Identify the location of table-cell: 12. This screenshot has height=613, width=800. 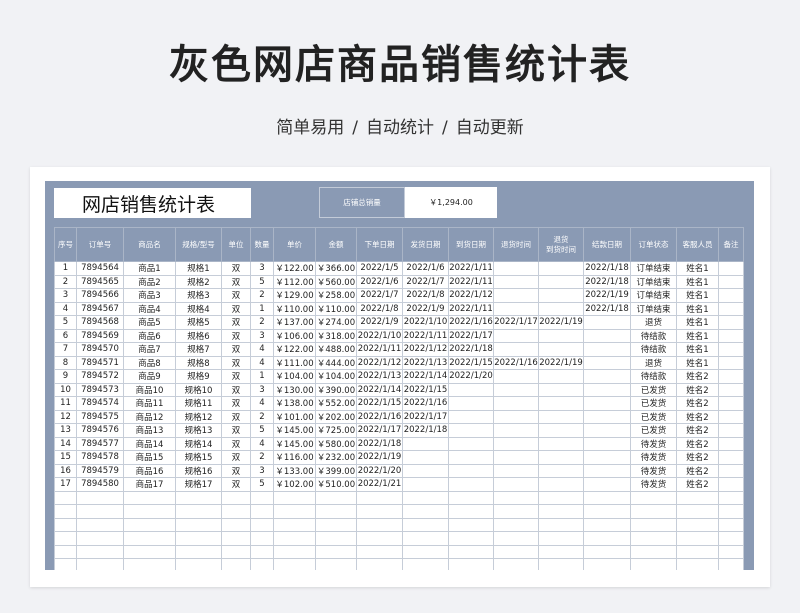
(65, 416).